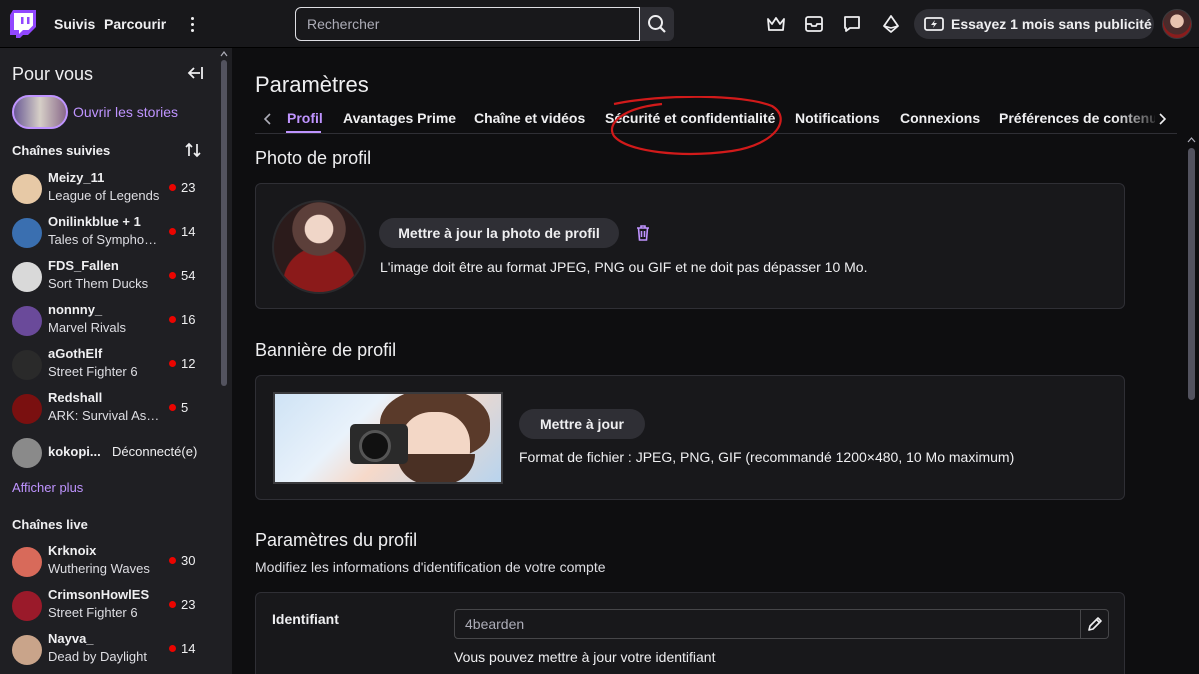  Describe the element at coordinates (582, 424) in the screenshot. I see `update-banner-button: Mettre à jour` at that location.